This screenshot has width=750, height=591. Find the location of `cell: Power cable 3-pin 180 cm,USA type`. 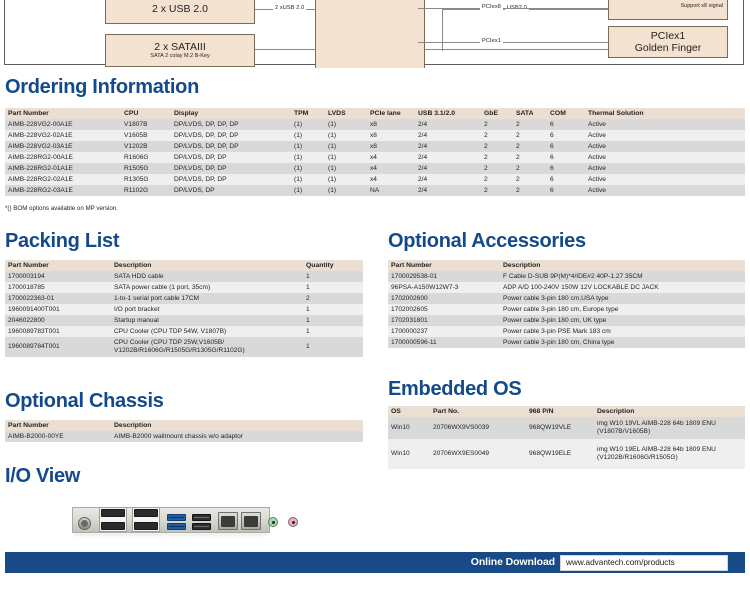

cell: Power cable 3-pin 180 cm,USA type is located at coordinates (556, 298).